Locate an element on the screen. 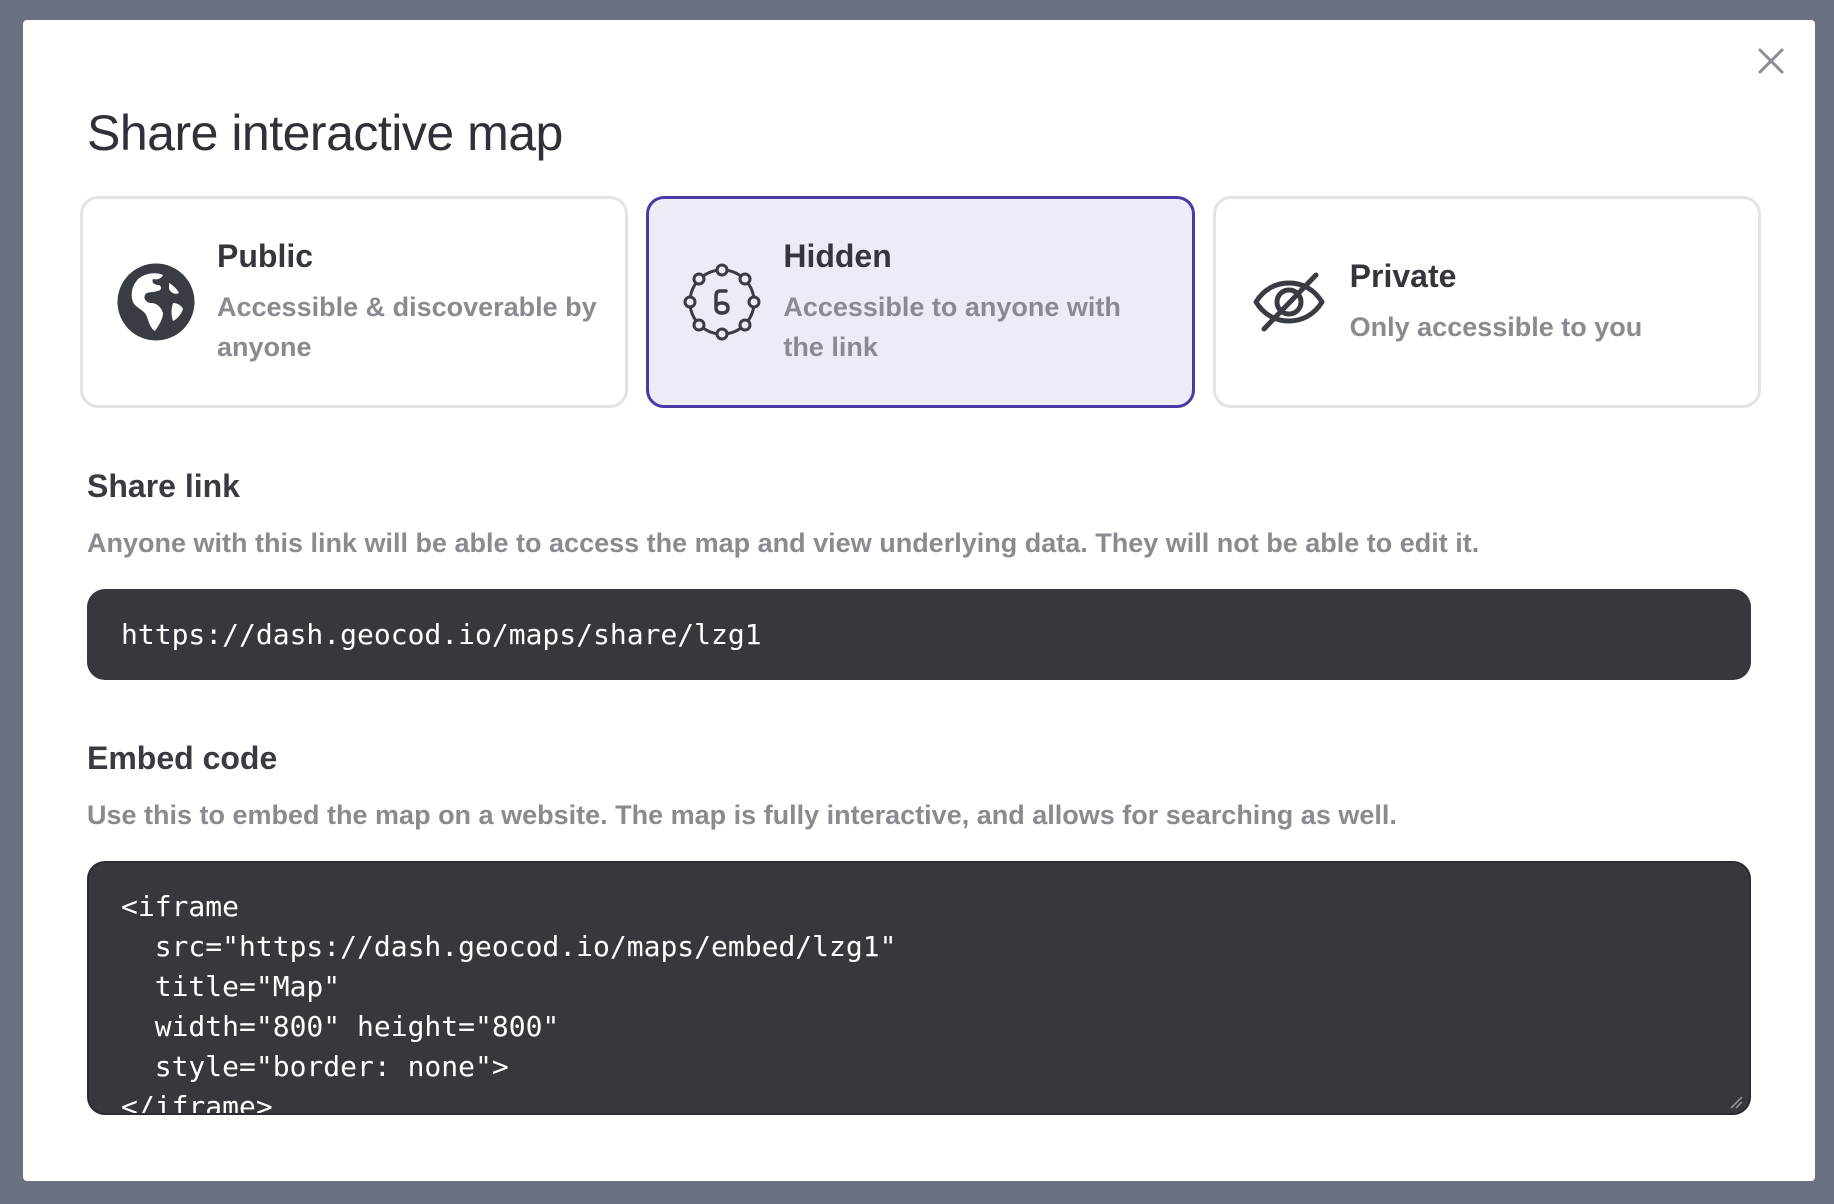 The width and height of the screenshot is (1834, 1204). option-private-label: Private is located at coordinates (1403, 275).